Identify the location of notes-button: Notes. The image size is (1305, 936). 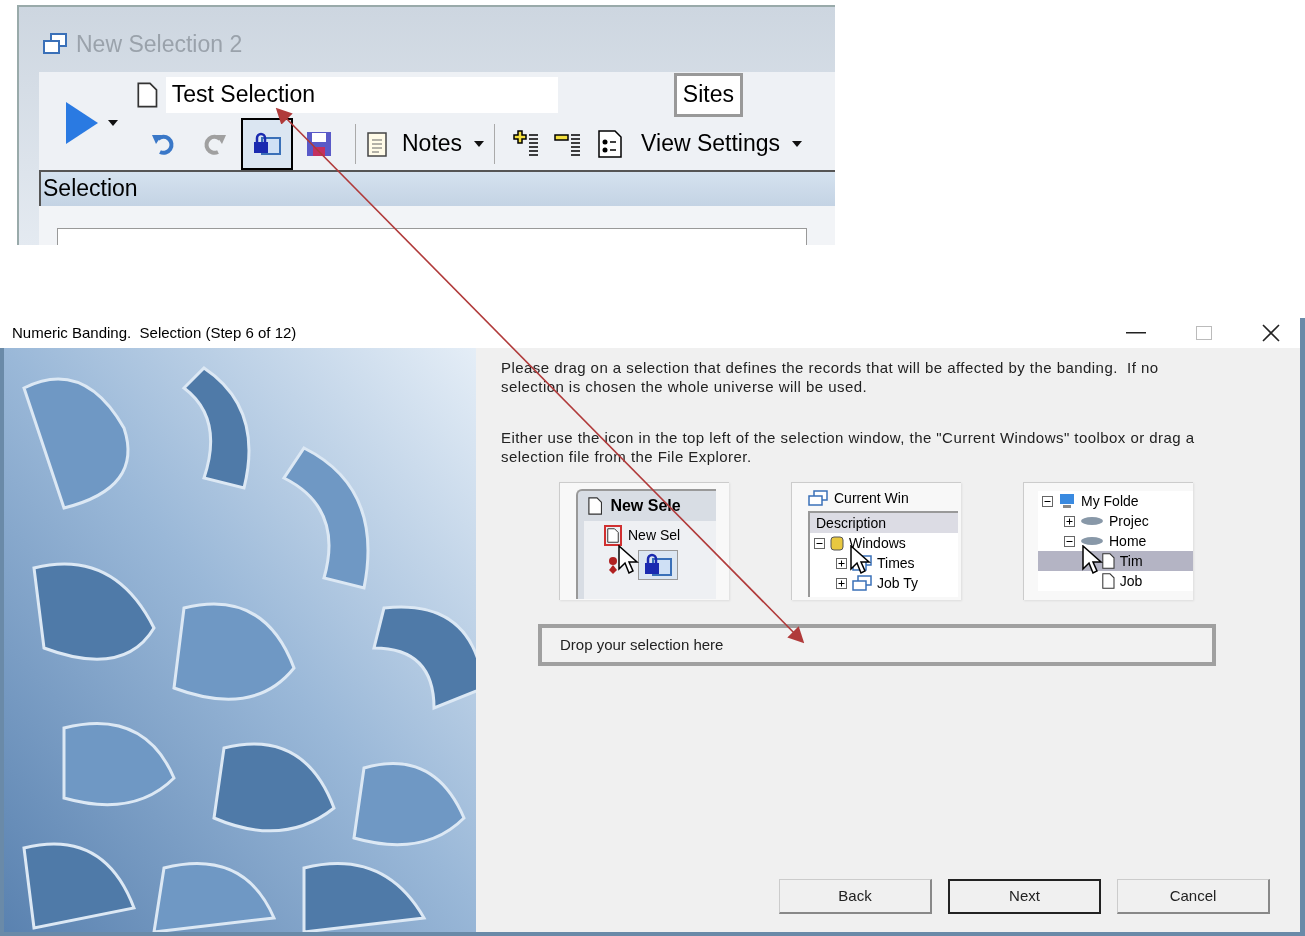
(443, 143).